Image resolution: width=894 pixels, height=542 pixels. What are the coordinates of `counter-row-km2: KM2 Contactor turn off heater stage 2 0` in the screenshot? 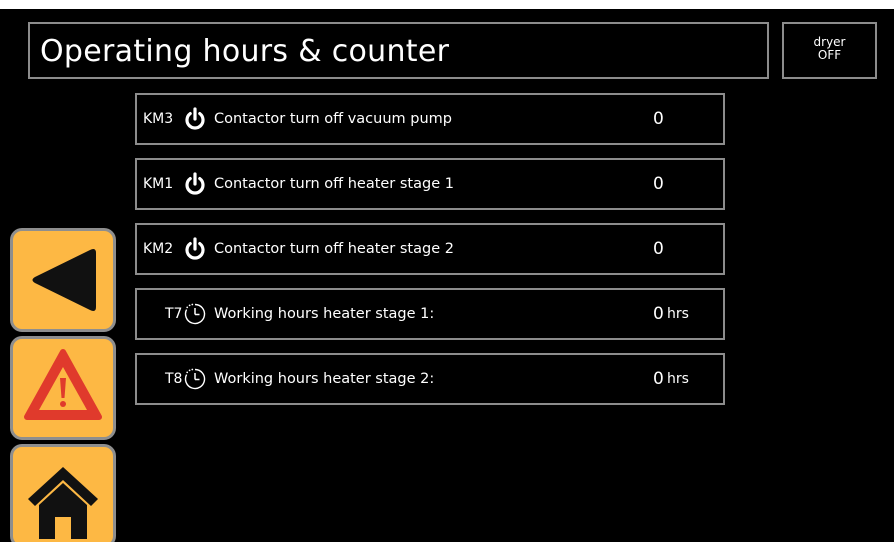 It's located at (430, 249).